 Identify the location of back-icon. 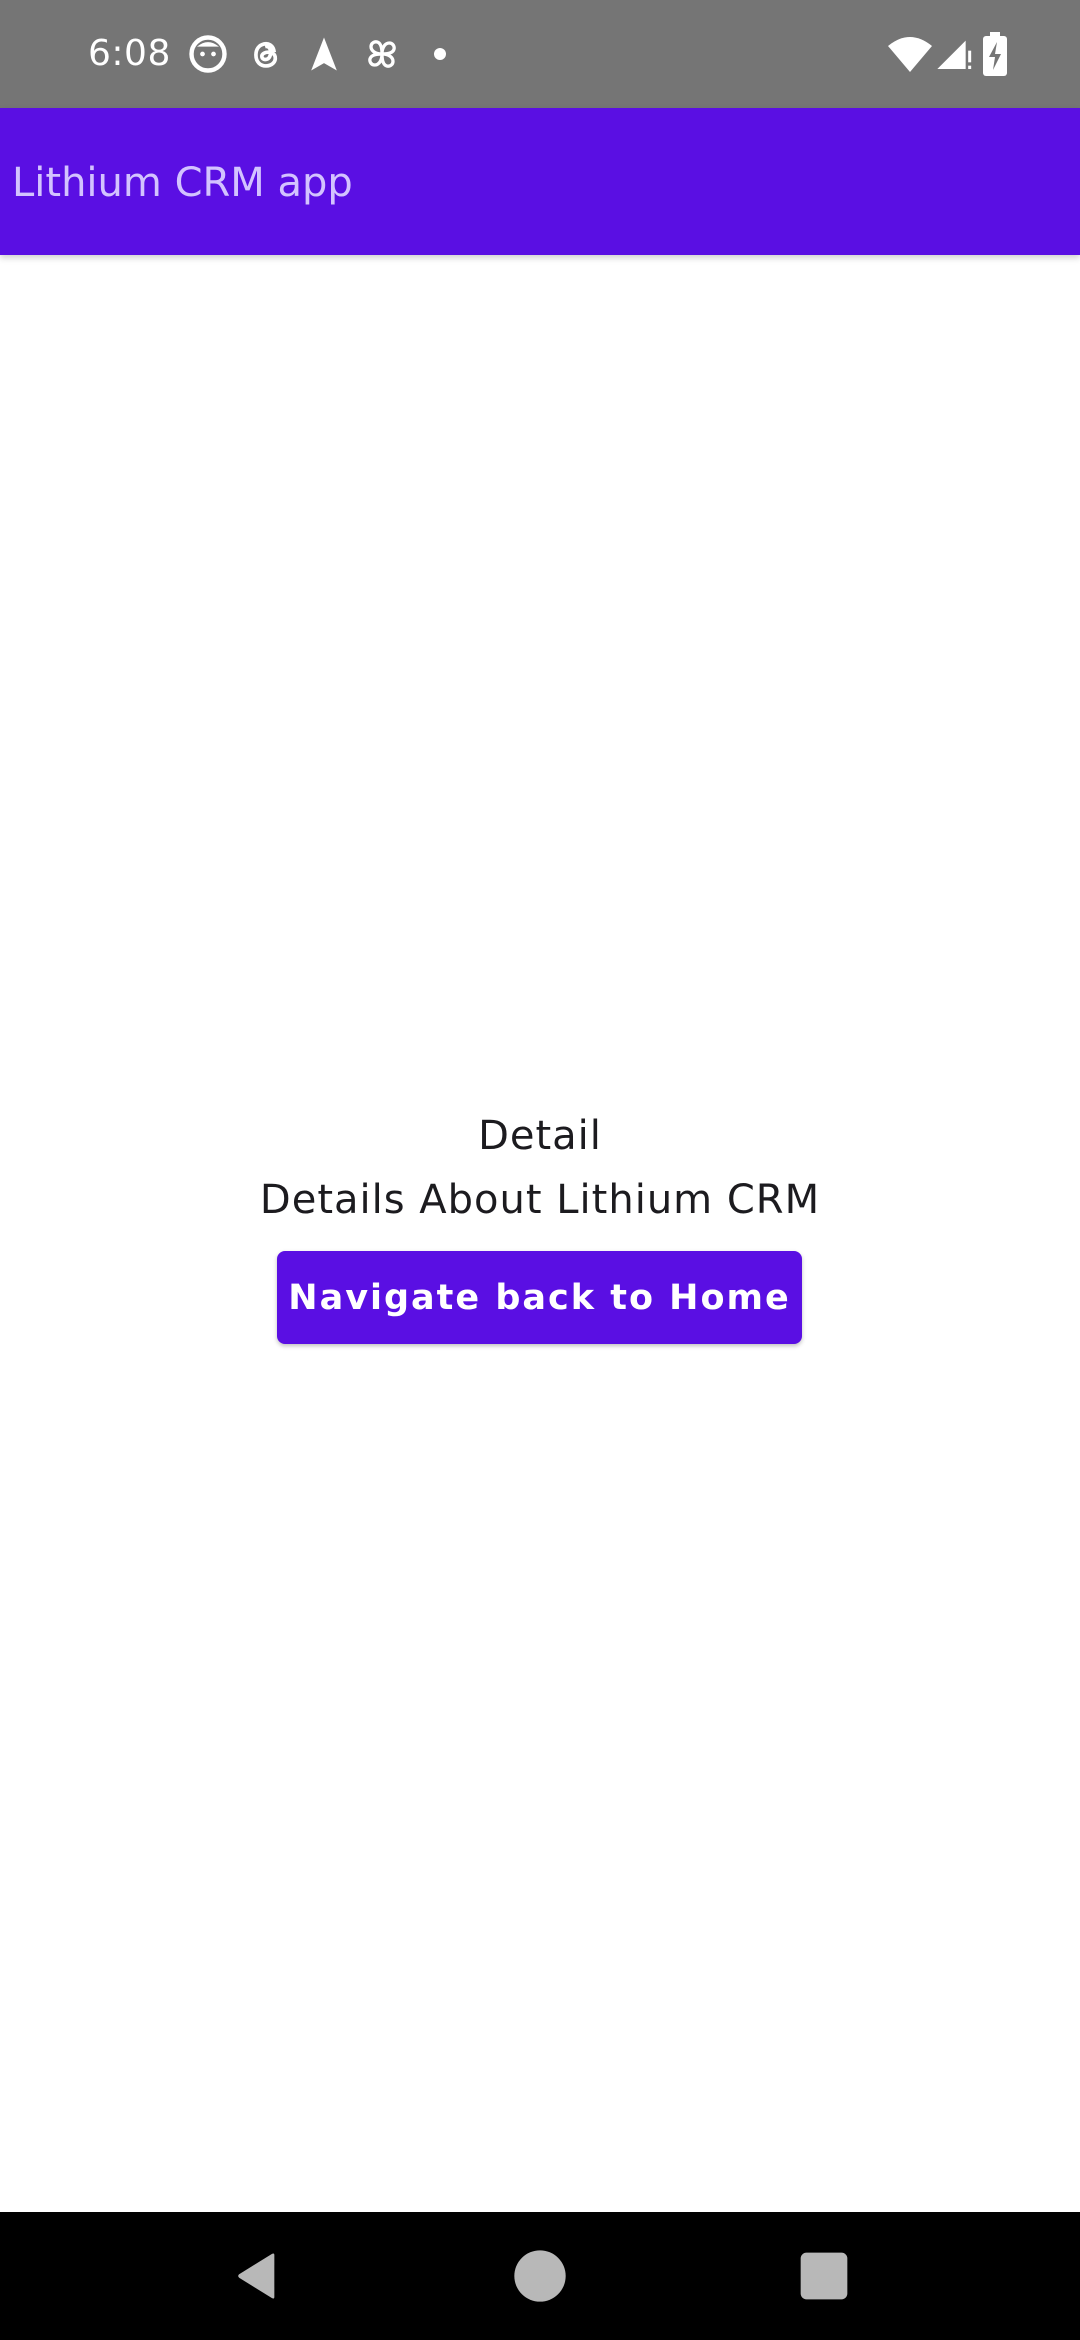
(258, 2276).